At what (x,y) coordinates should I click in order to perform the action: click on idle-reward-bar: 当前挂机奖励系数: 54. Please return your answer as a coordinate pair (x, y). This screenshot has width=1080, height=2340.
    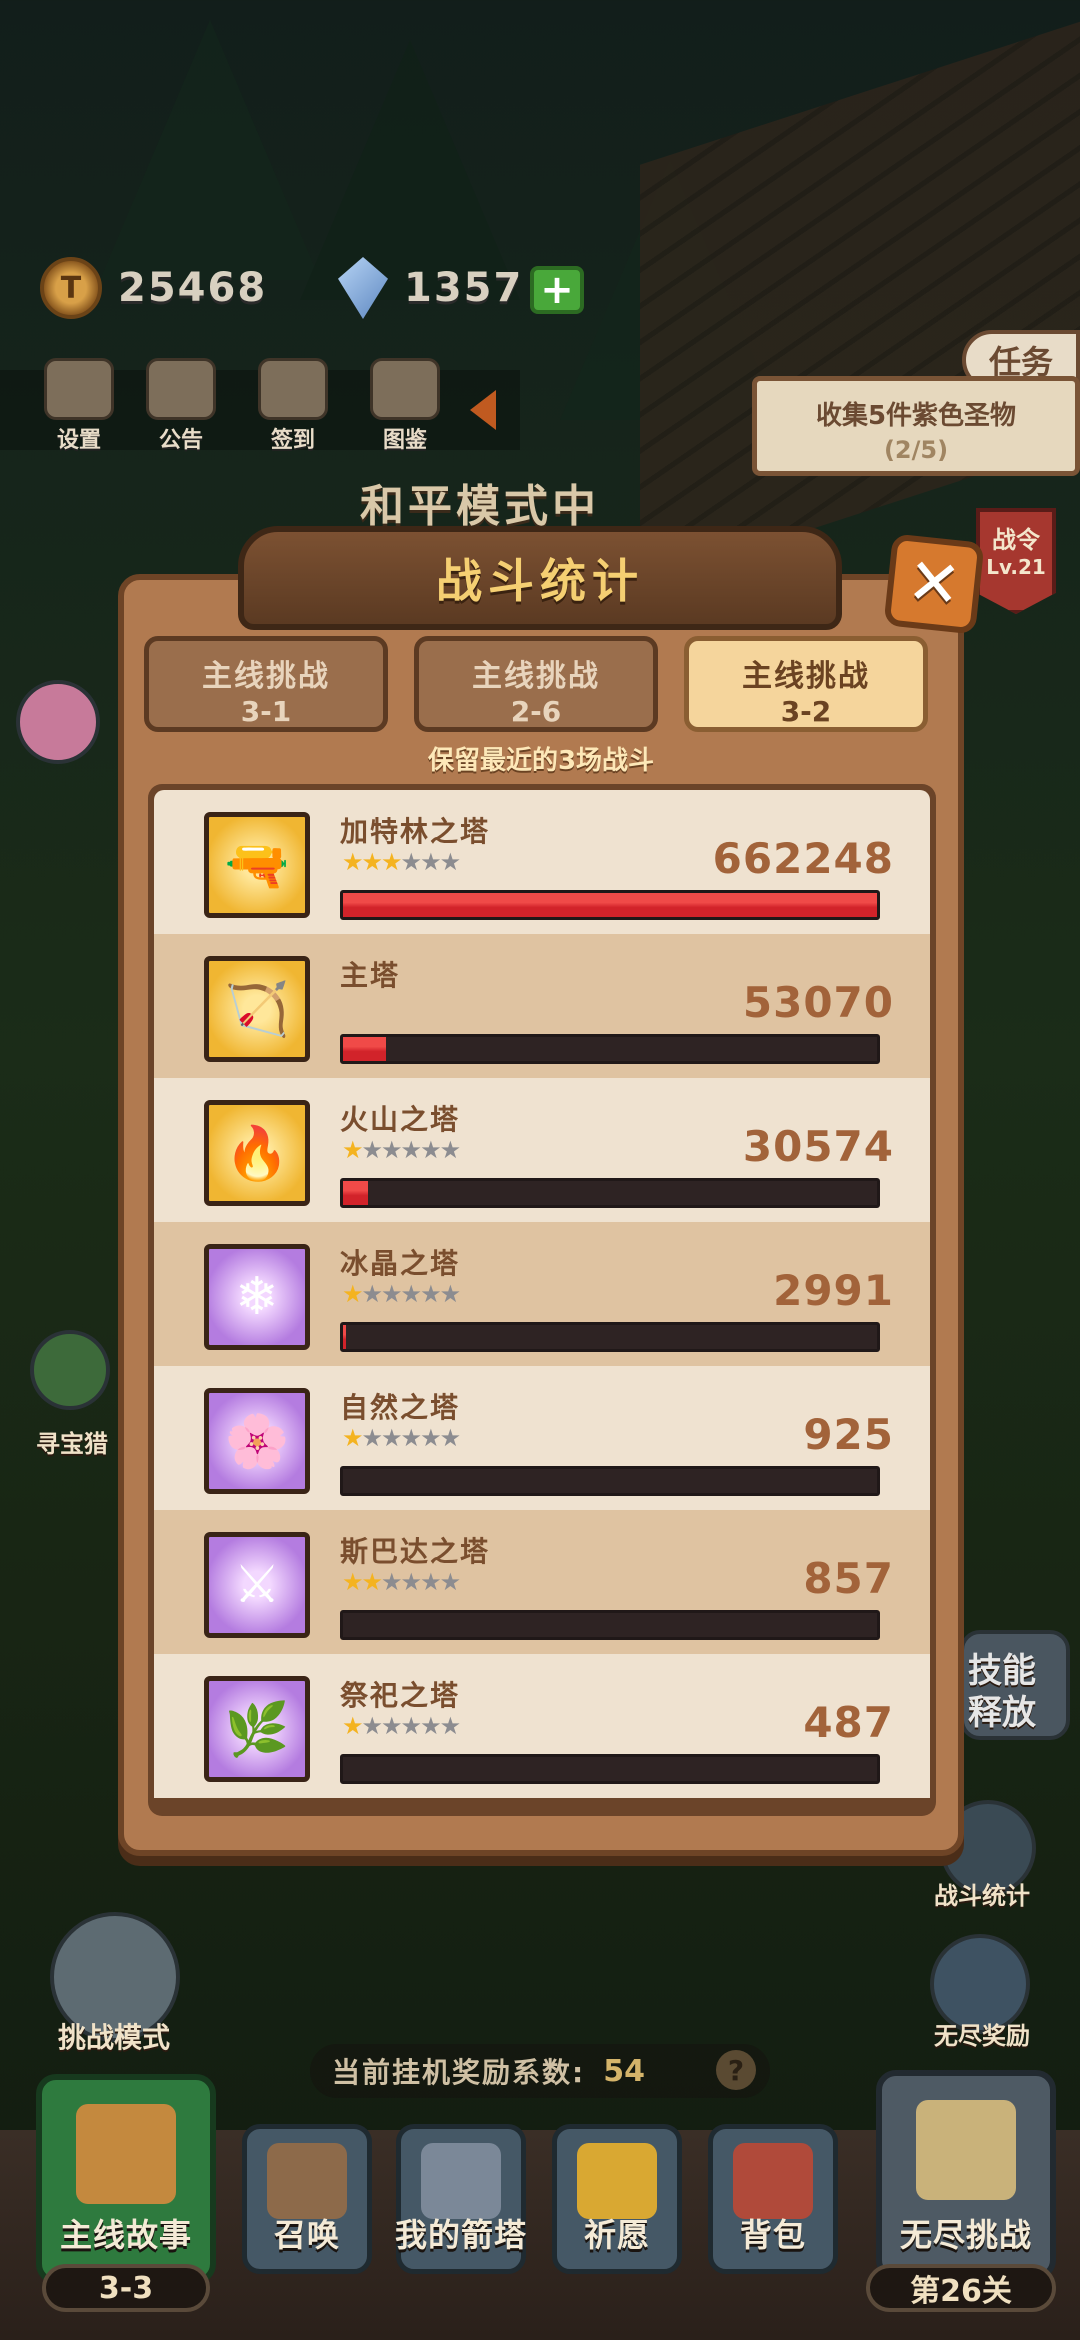
    Looking at the image, I should click on (540, 2071).